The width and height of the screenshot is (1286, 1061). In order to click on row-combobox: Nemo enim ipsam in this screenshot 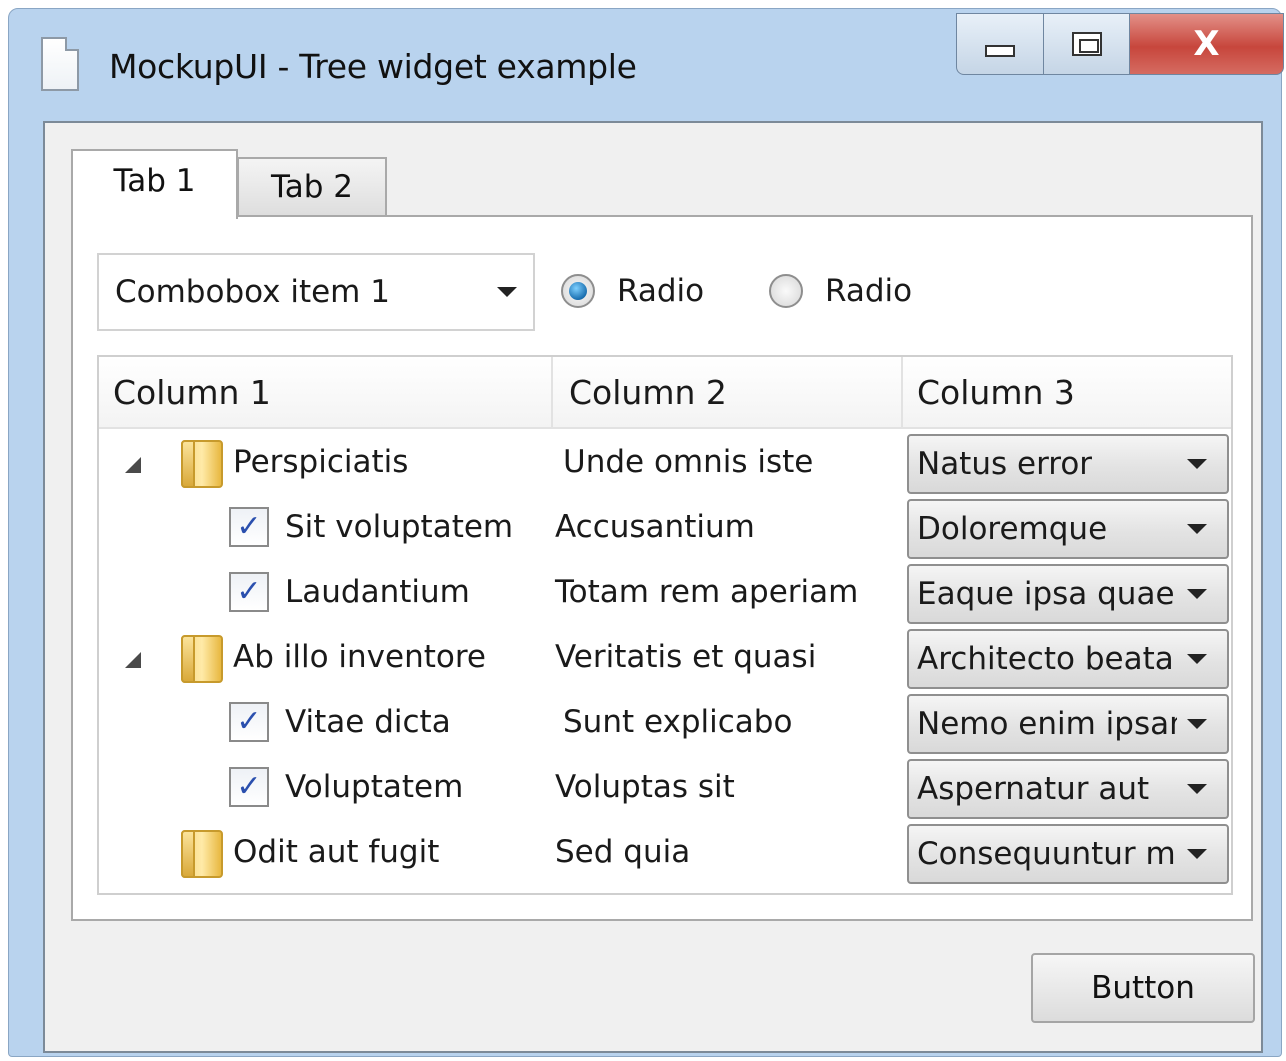, I will do `click(1068, 724)`.